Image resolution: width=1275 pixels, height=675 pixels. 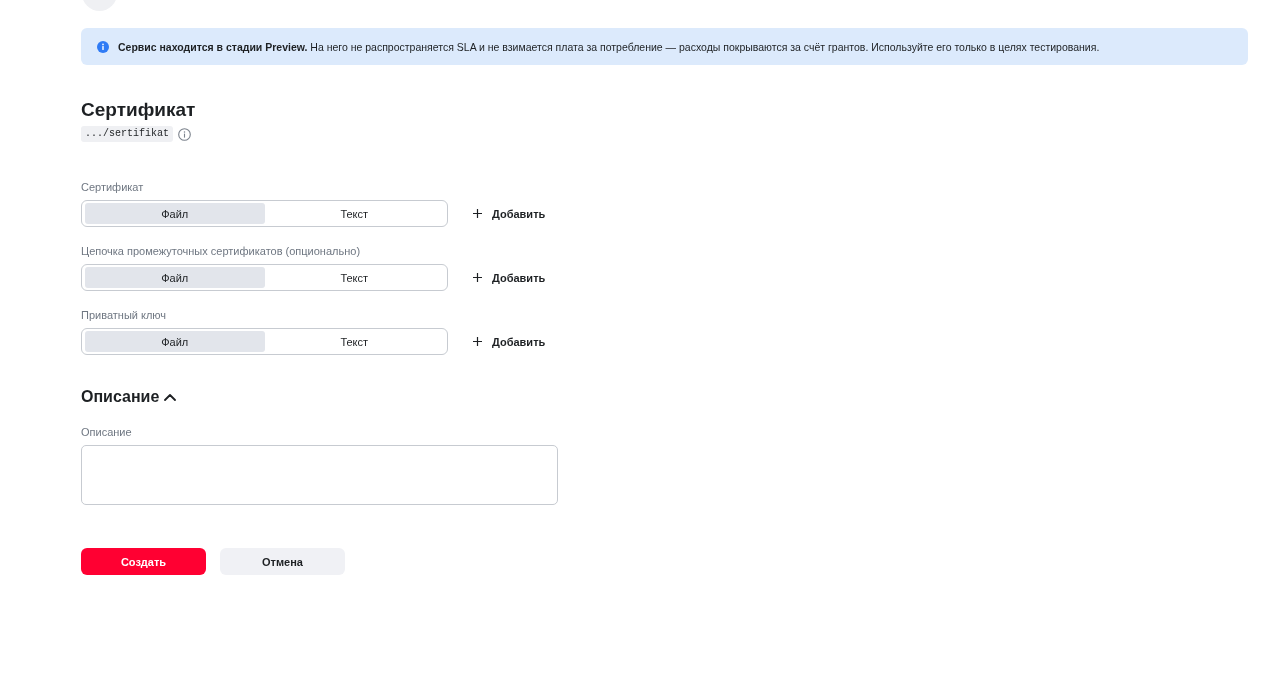 I want to click on create-button: Создать, so click(x=143, y=561).